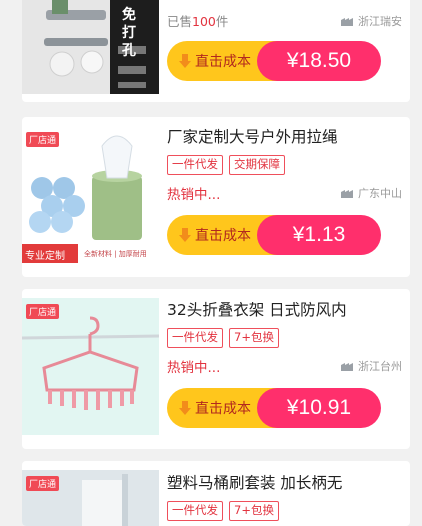 The image size is (422, 526). Describe the element at coordinates (319, 408) in the screenshot. I see `price-button: ¥10.91` at that location.